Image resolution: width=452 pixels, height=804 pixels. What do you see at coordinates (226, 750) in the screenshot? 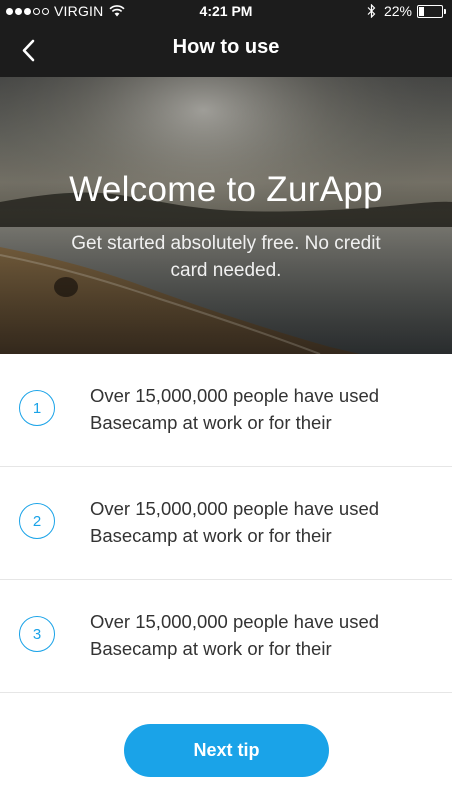
I see `next-tip-button: Next tip` at bounding box center [226, 750].